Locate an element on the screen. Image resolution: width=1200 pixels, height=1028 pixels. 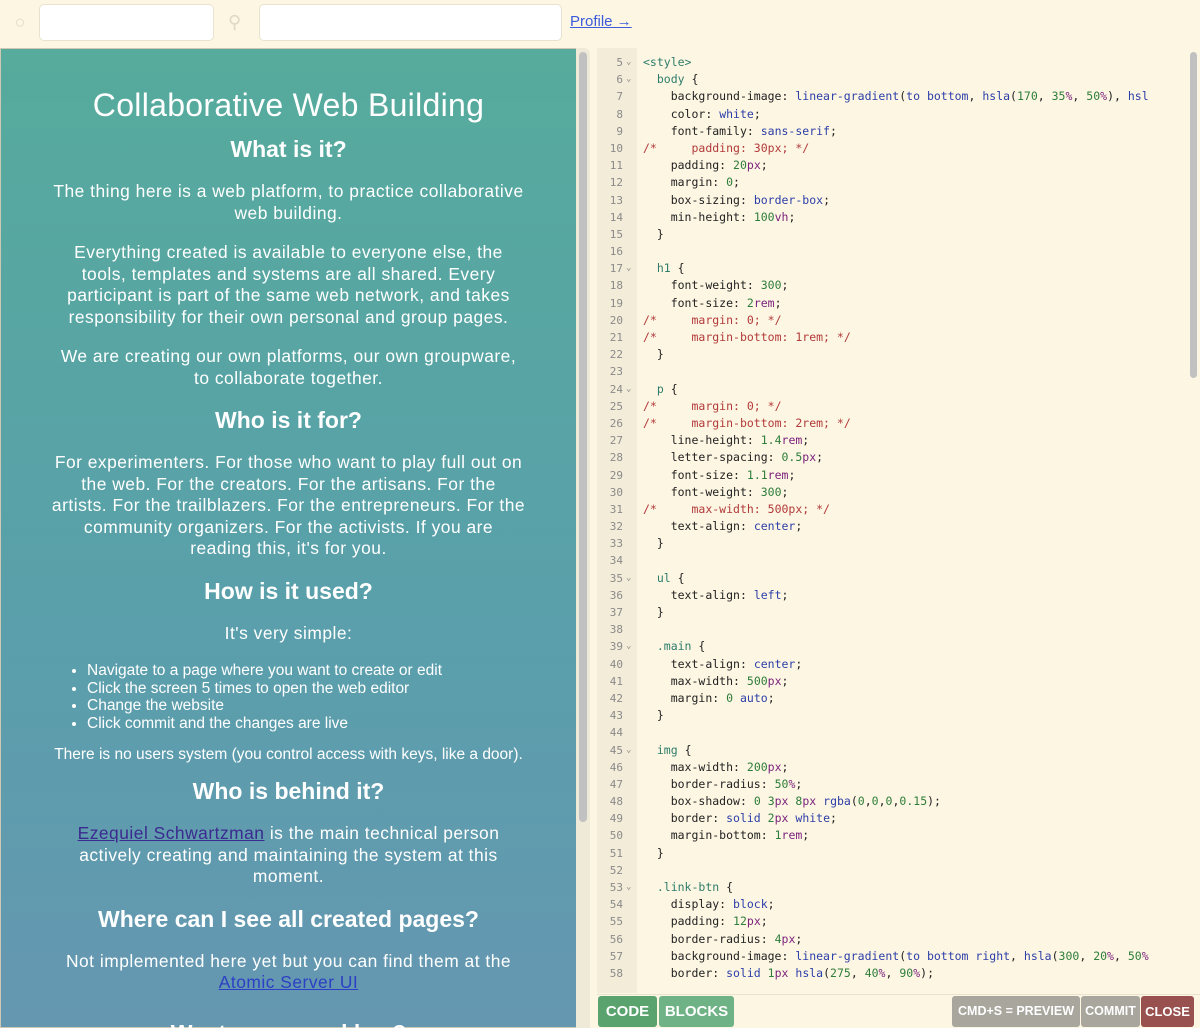
code-line: 37 } is located at coordinates (892, 612).